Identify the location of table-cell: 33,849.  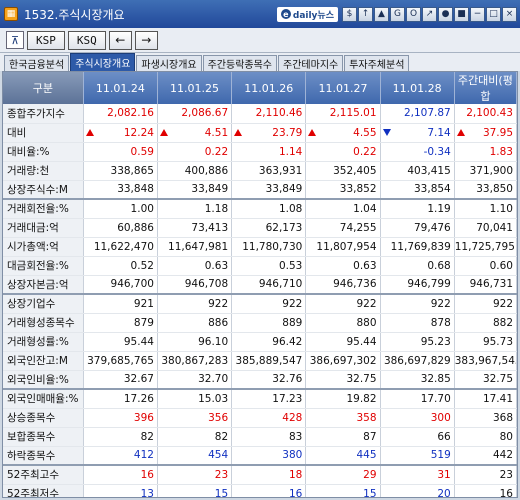
(195, 190).